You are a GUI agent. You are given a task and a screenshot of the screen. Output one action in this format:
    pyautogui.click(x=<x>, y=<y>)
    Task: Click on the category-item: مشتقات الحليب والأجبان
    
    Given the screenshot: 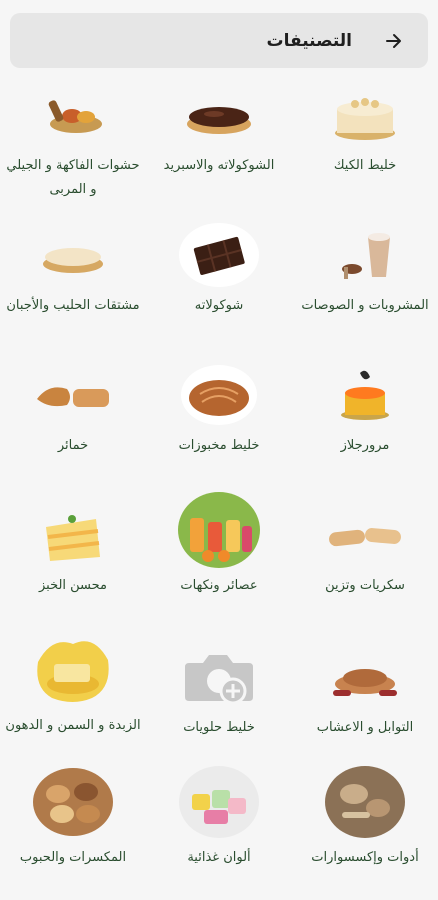 What is the action you would take?
    pyautogui.click(x=73, y=270)
    